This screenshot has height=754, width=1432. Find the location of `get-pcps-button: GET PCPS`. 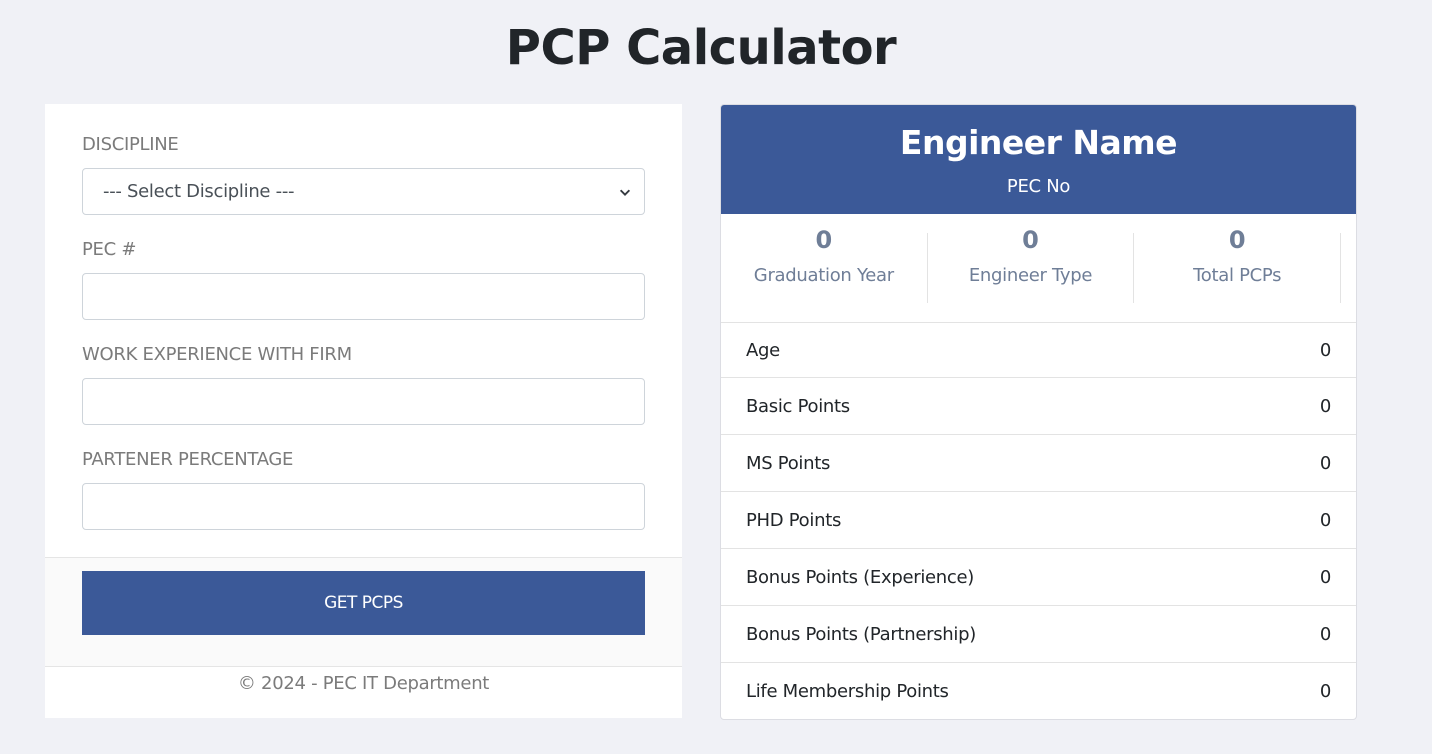

get-pcps-button: GET PCPS is located at coordinates (363, 603).